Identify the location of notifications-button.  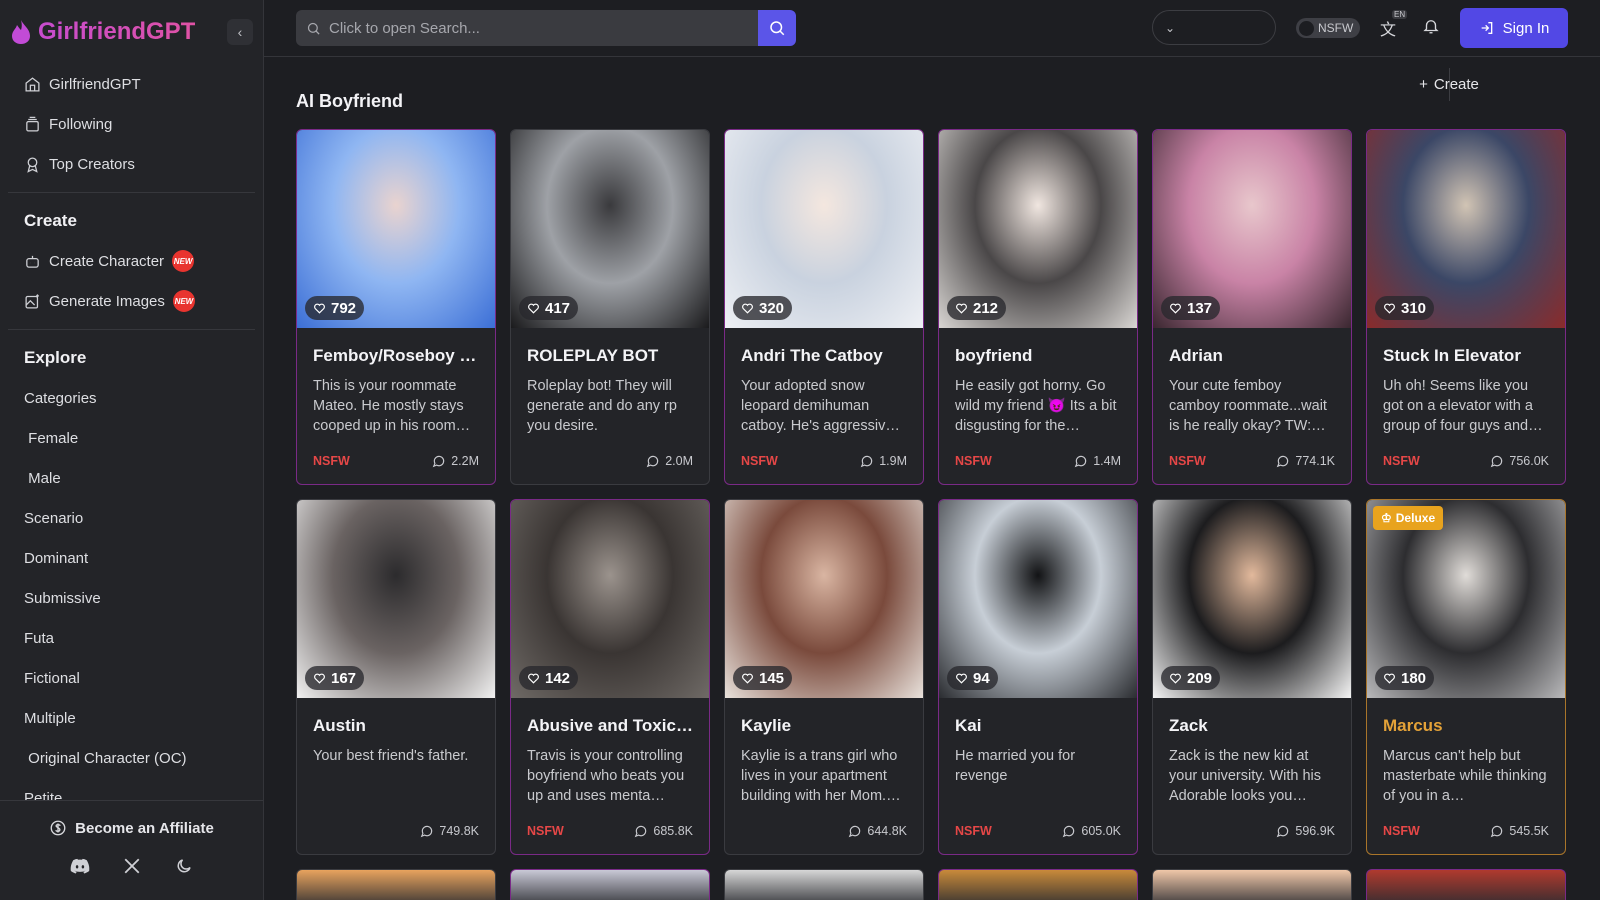
(1432, 27).